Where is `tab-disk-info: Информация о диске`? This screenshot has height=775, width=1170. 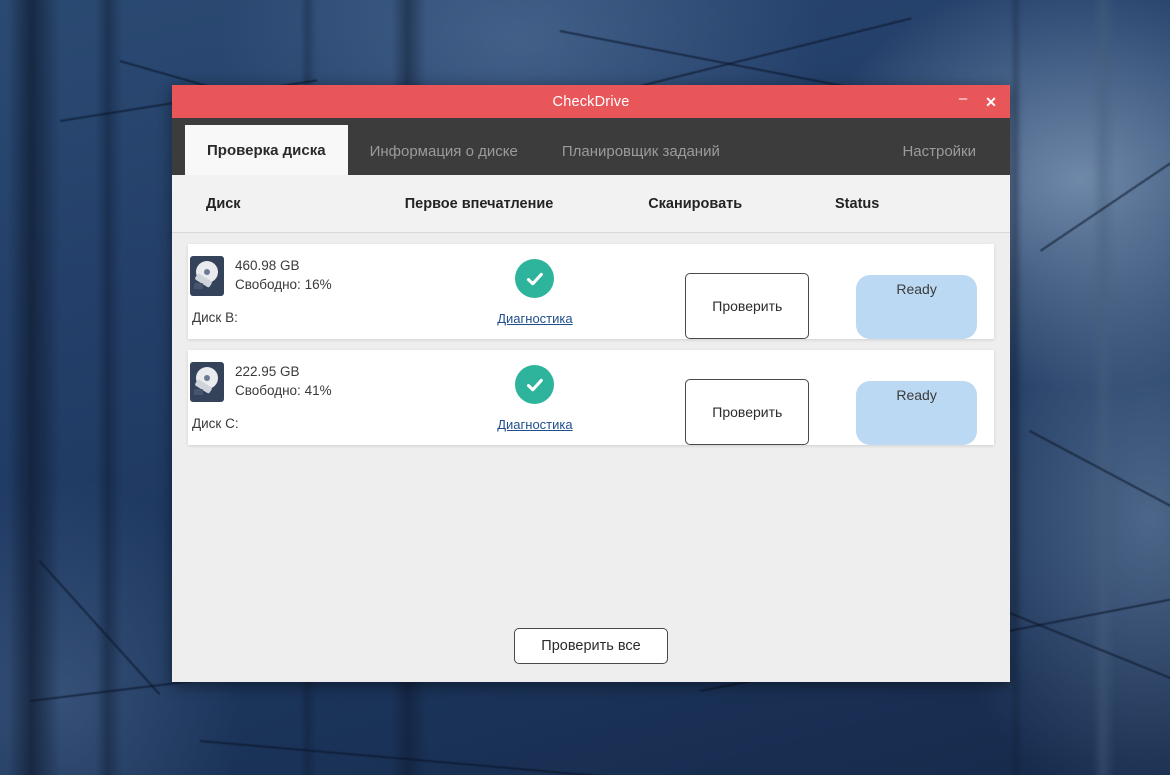 tab-disk-info: Информация о диске is located at coordinates (444, 151).